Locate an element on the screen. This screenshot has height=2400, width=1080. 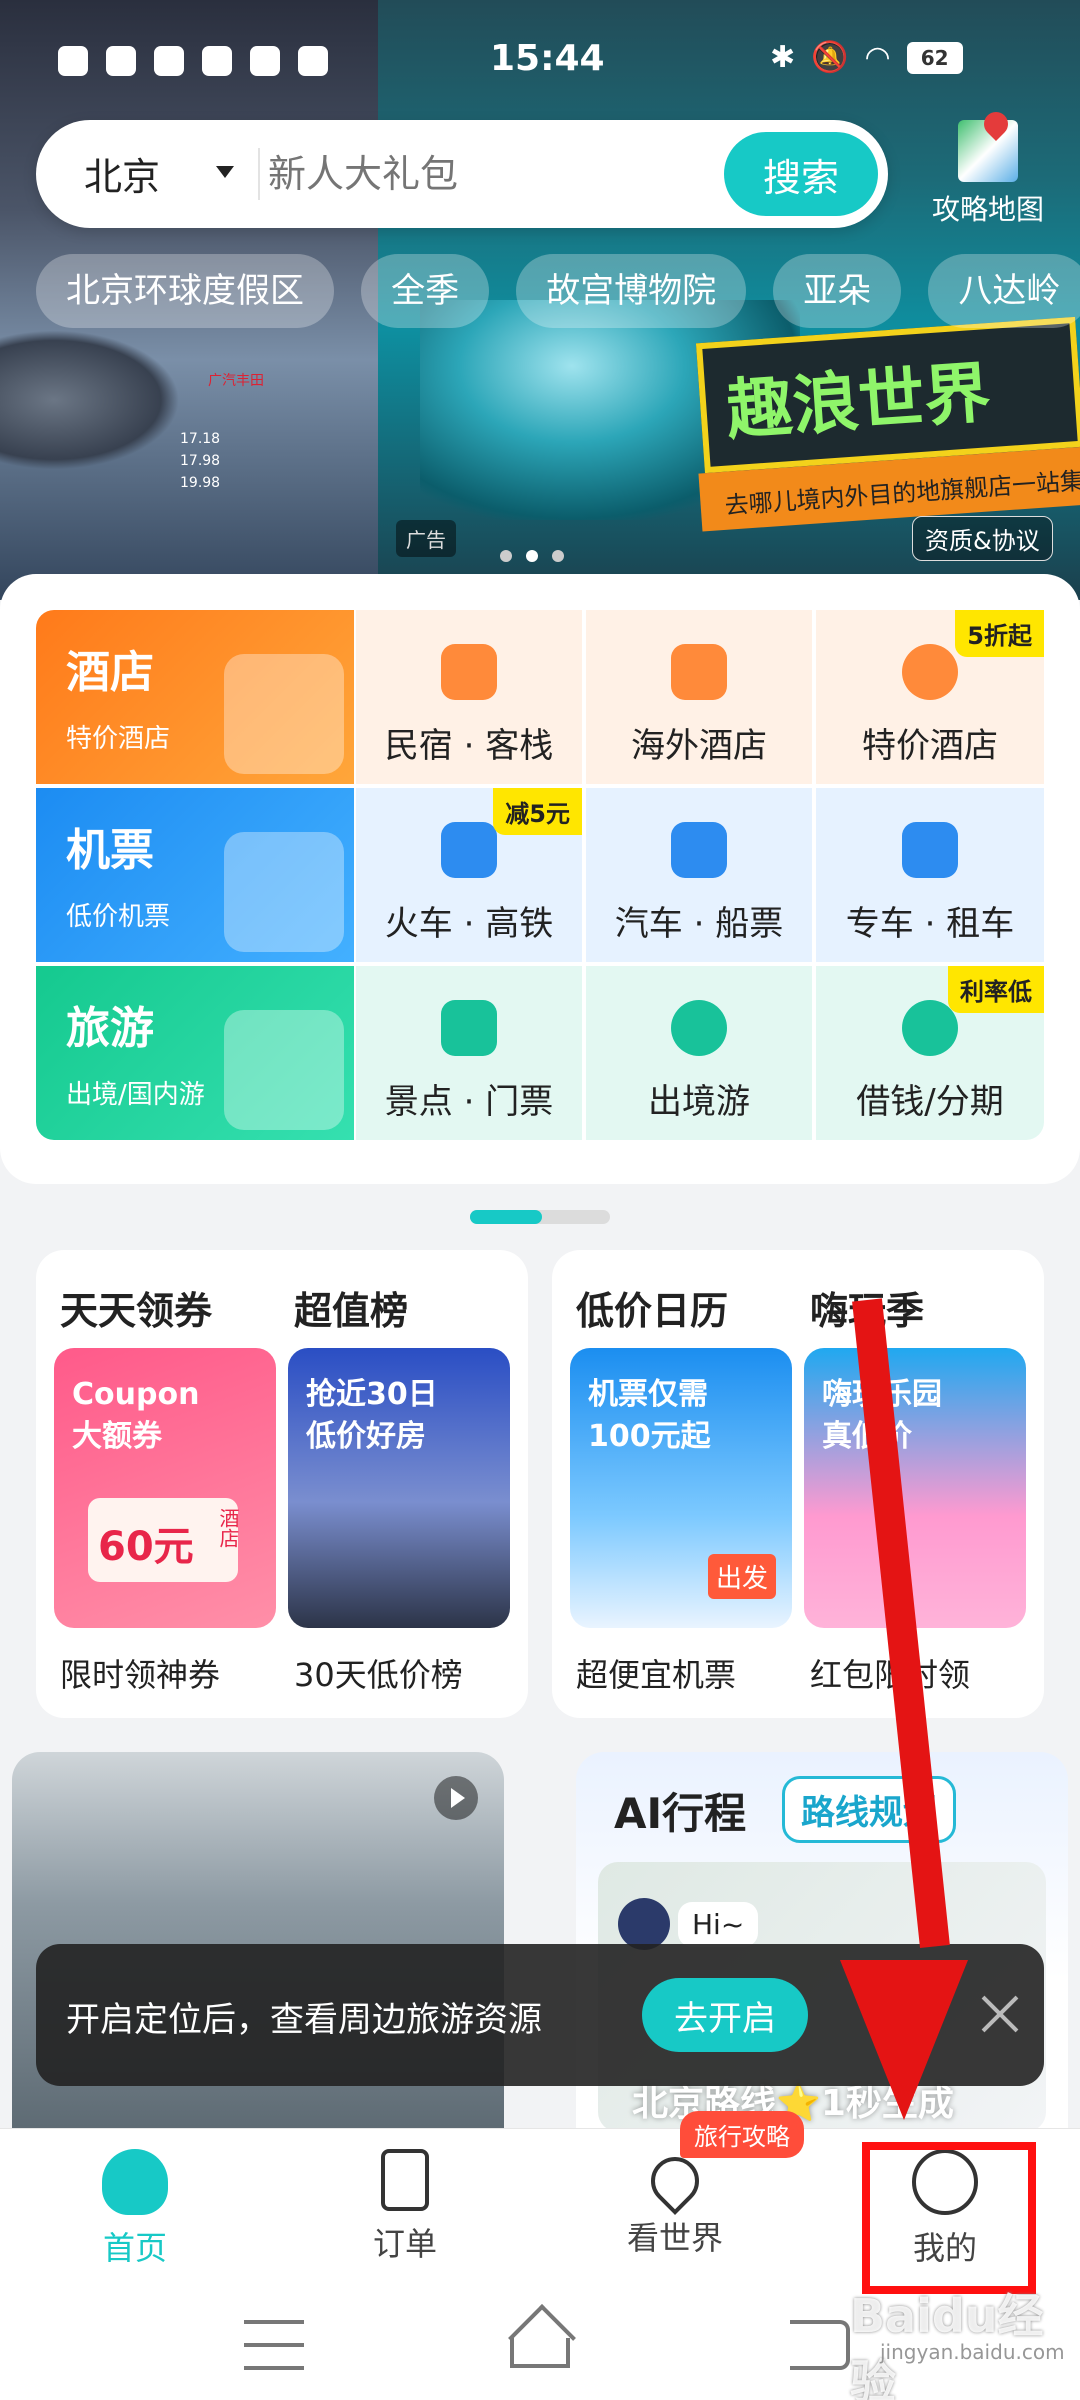
banner-pagination is located at coordinates (532, 556).